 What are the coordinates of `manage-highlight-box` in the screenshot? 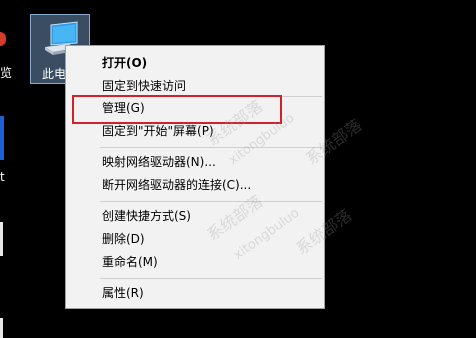 It's located at (177, 109).